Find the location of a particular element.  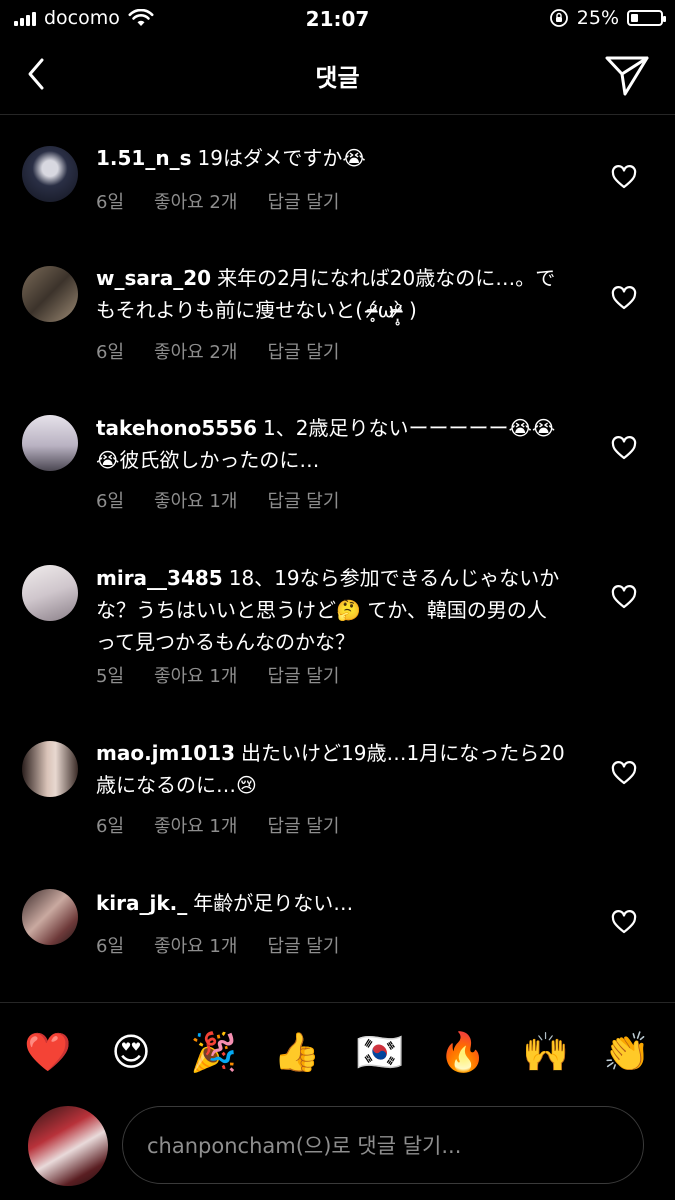

comment-username: mao.jm1013 is located at coordinates (165, 753).